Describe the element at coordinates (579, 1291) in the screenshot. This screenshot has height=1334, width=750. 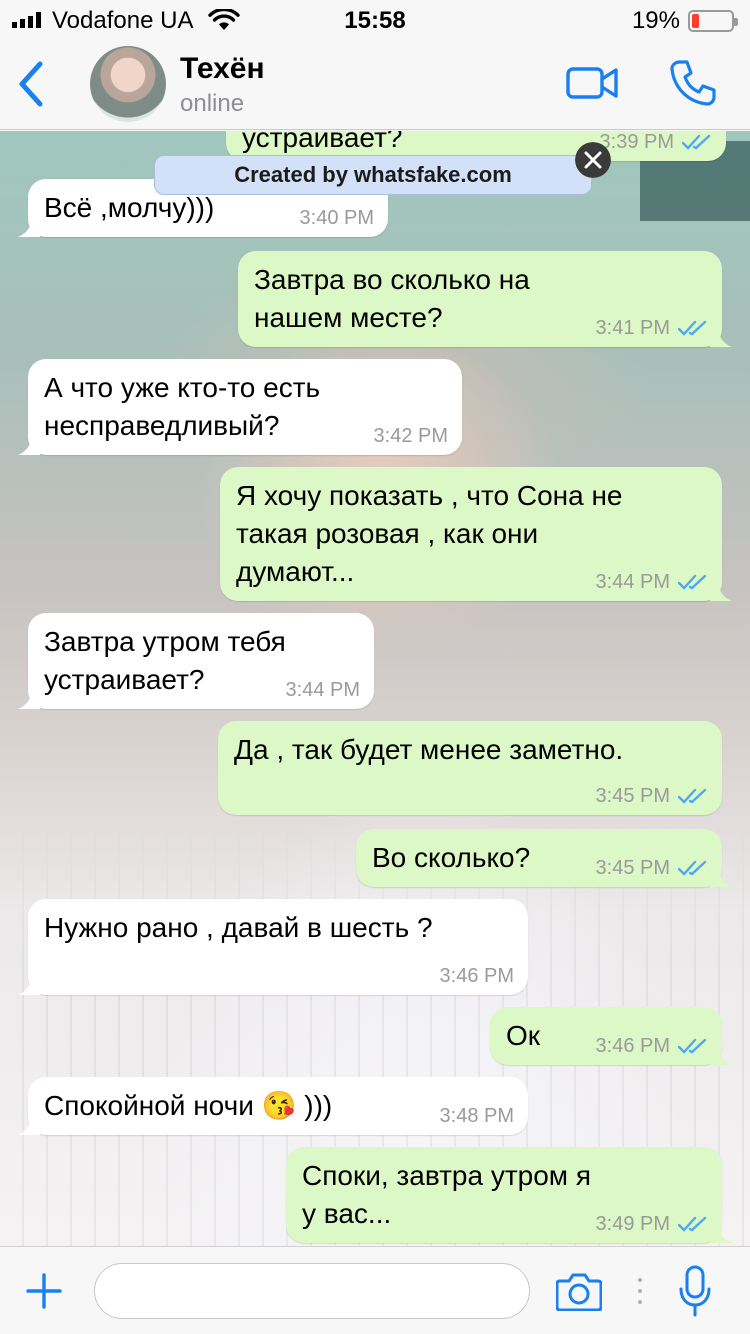
I see `camera-icon` at that location.